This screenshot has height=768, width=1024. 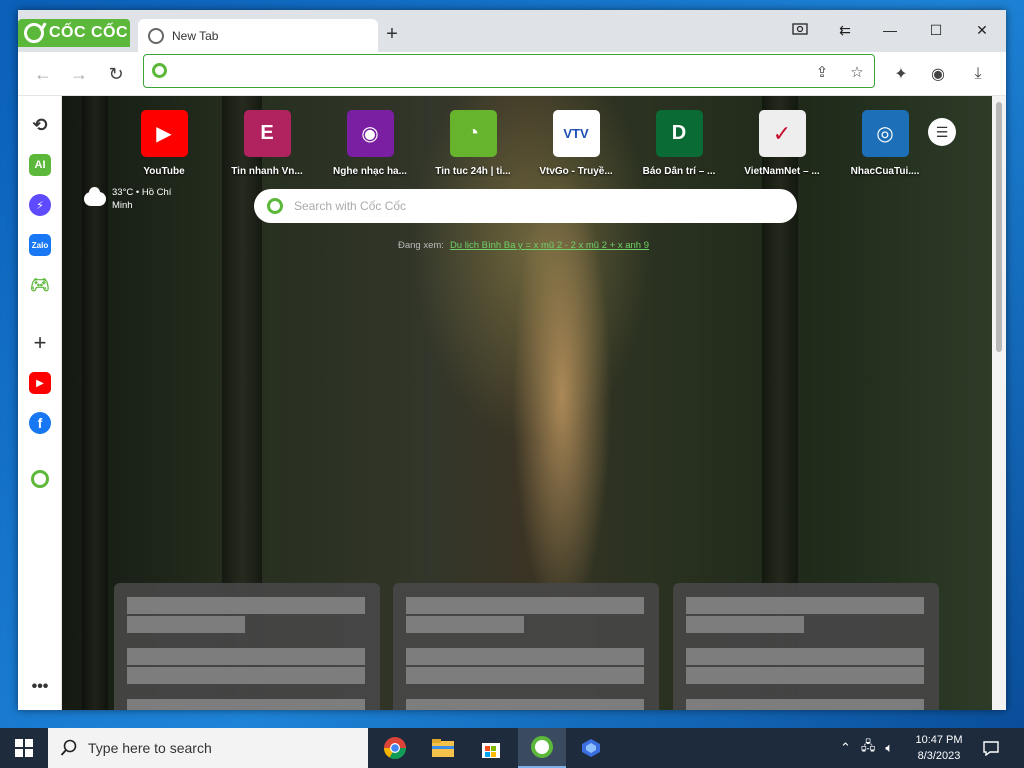 I want to click on tab-strip: CỐC CỐC New Tab + ⇇ — ☐ ✕, so click(x=512, y=31).